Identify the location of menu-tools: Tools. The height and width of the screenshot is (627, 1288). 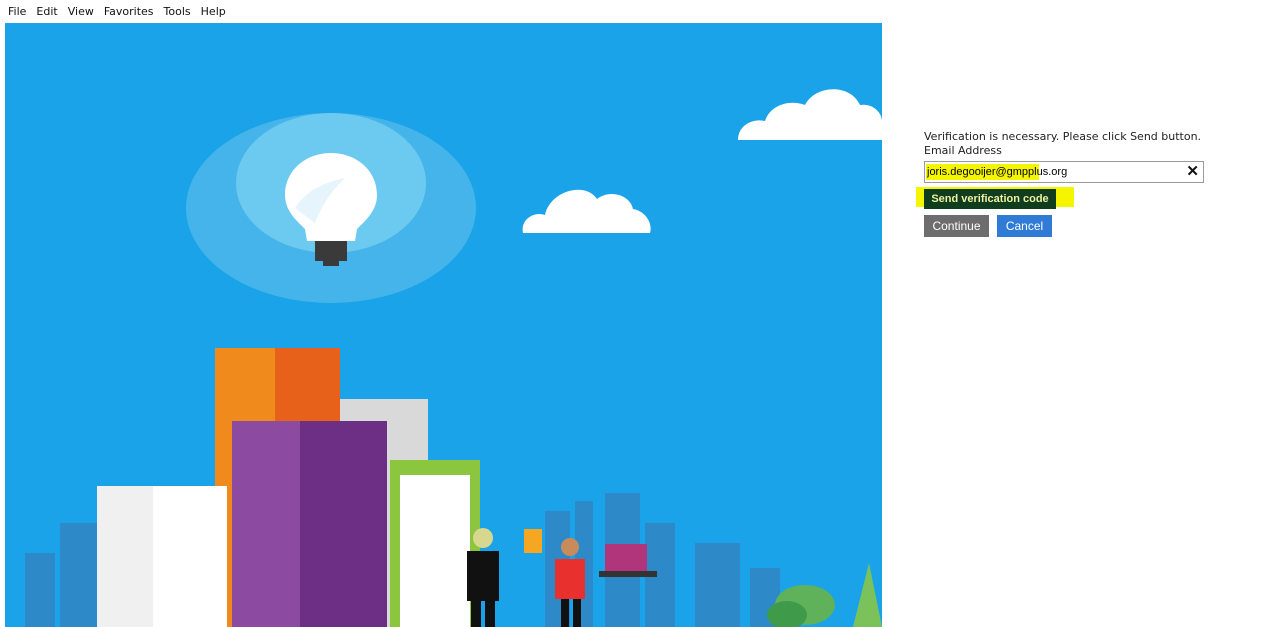
(177, 11).